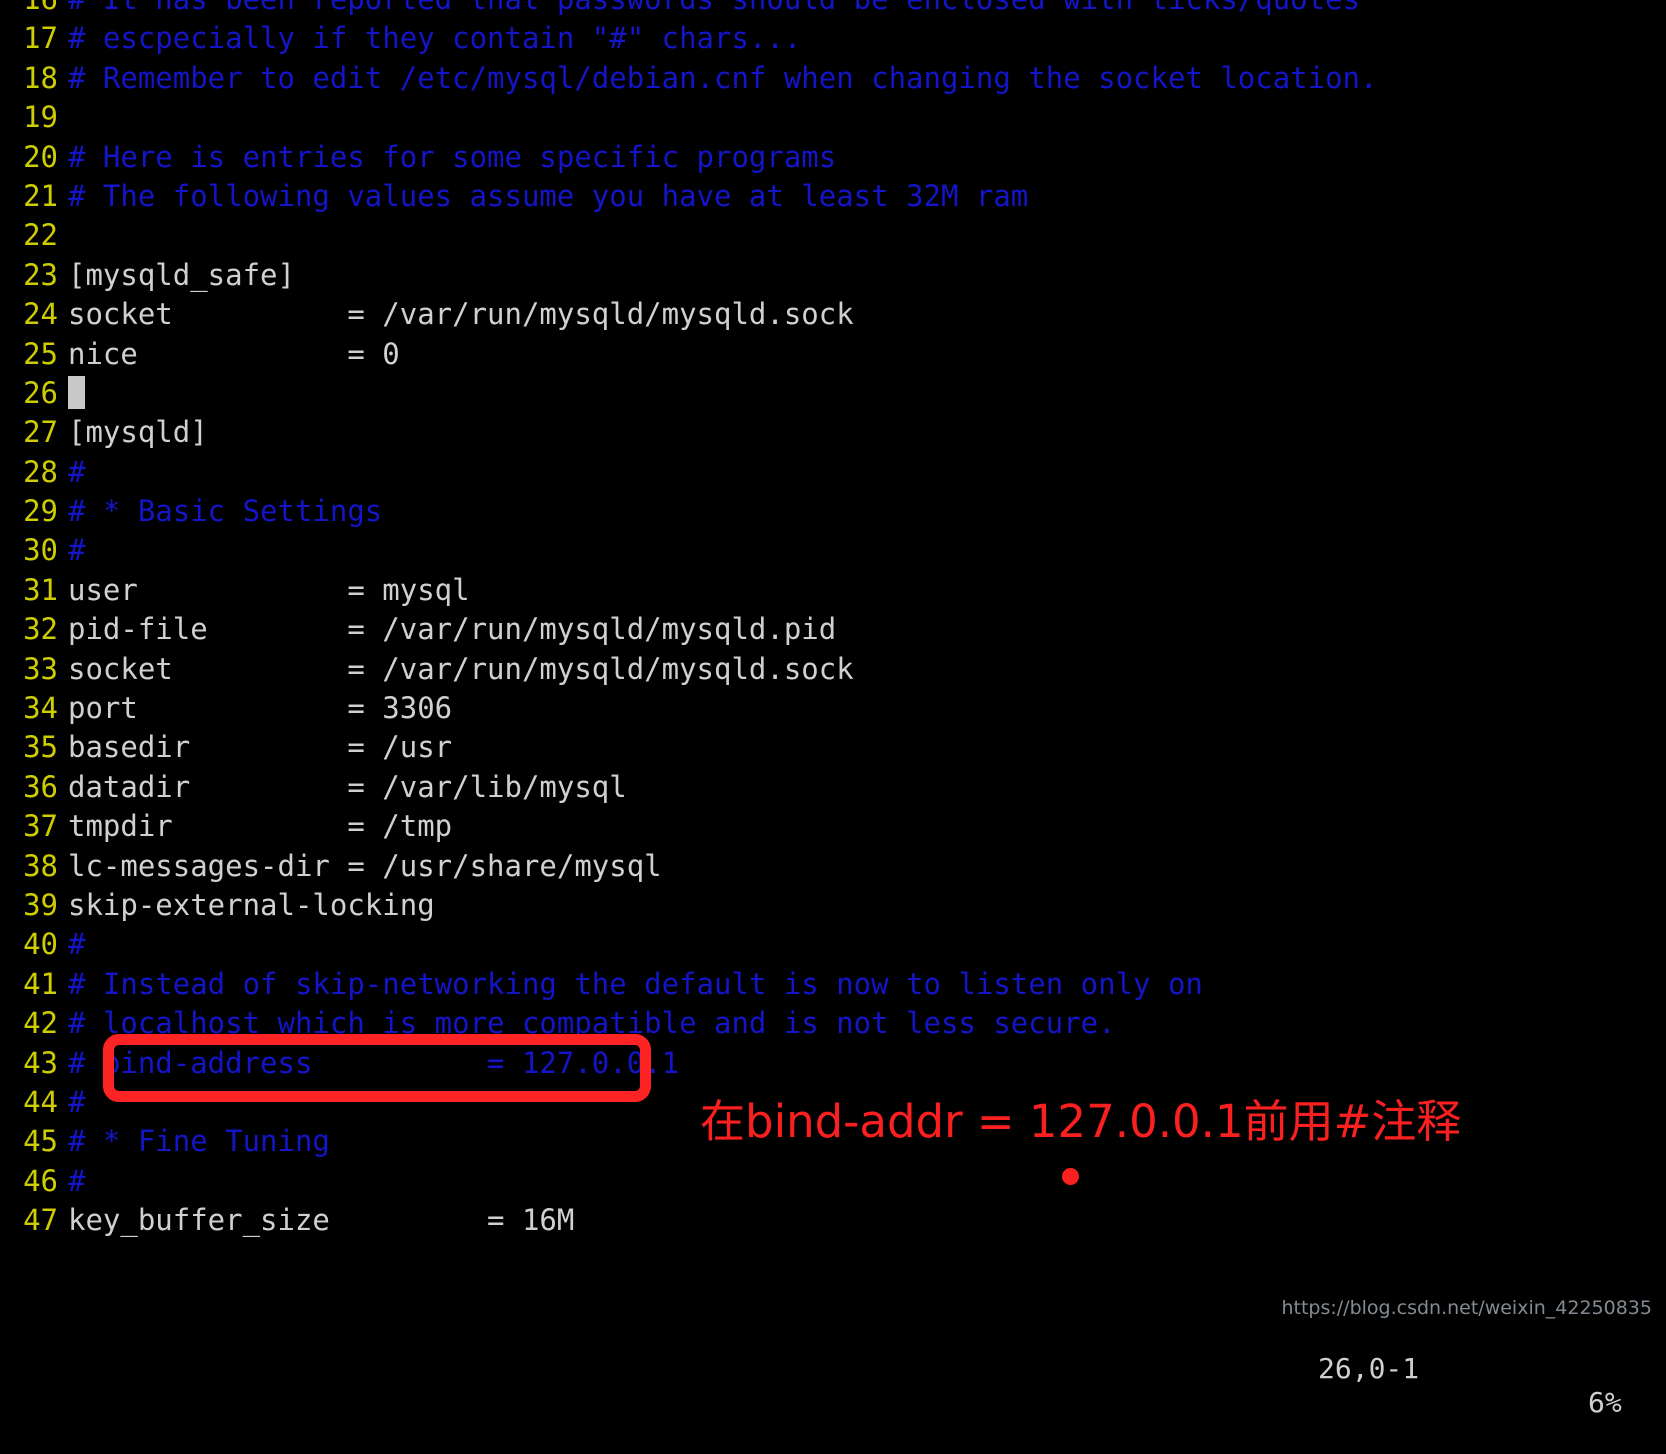 The width and height of the screenshot is (1666, 1454). I want to click on code-line-text: pid-file = /var/run/mysqld/mysqld.pid, so click(452, 629).